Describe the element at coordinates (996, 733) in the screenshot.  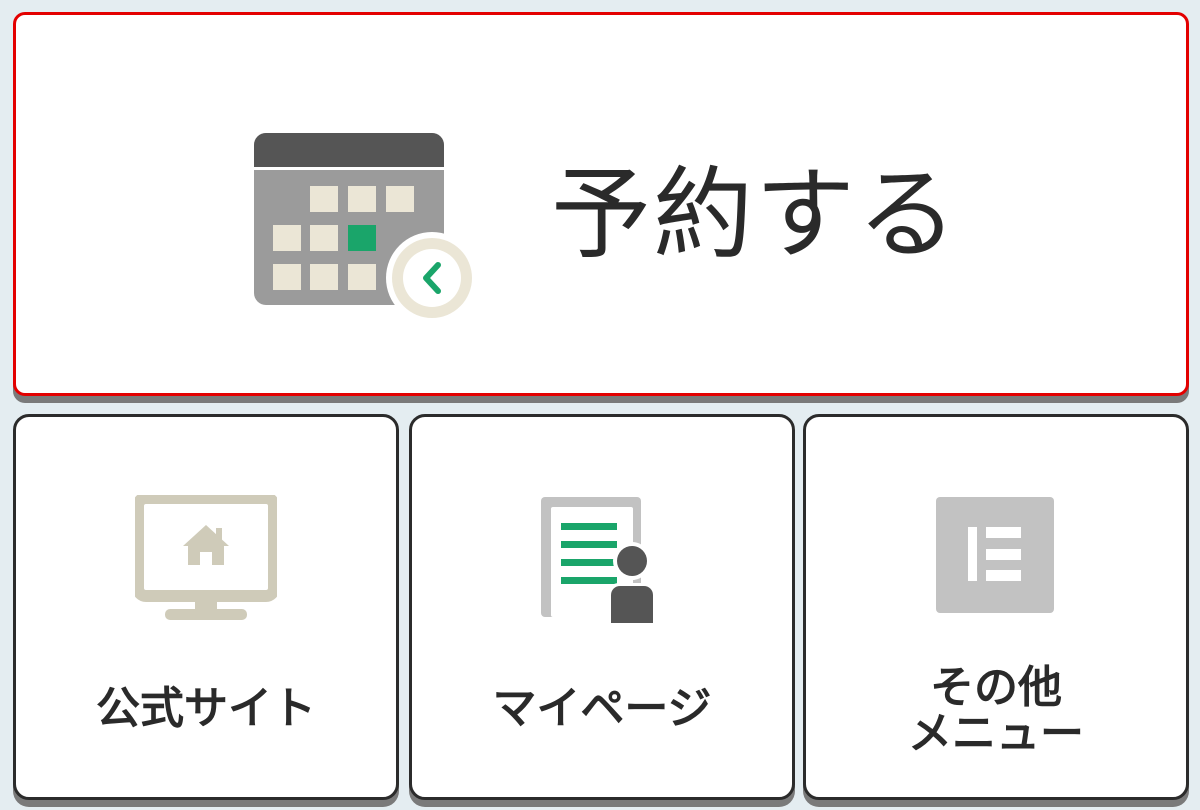
I see `other-menu-label-line2: メニュー` at that location.